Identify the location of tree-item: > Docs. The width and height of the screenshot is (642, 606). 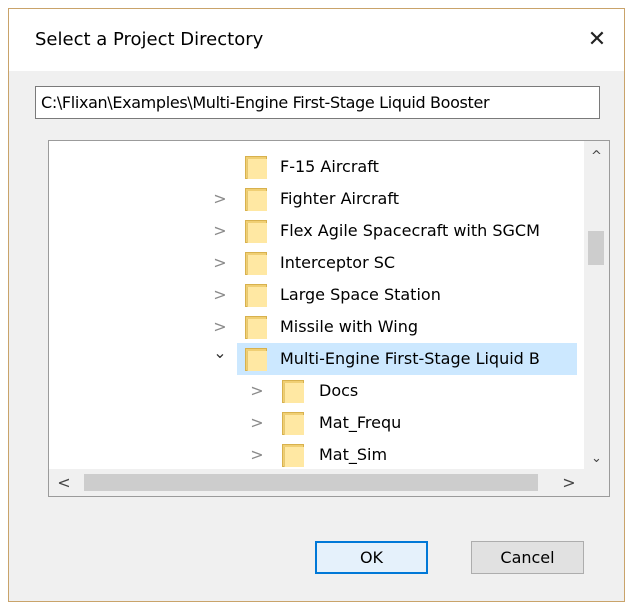
(313, 391).